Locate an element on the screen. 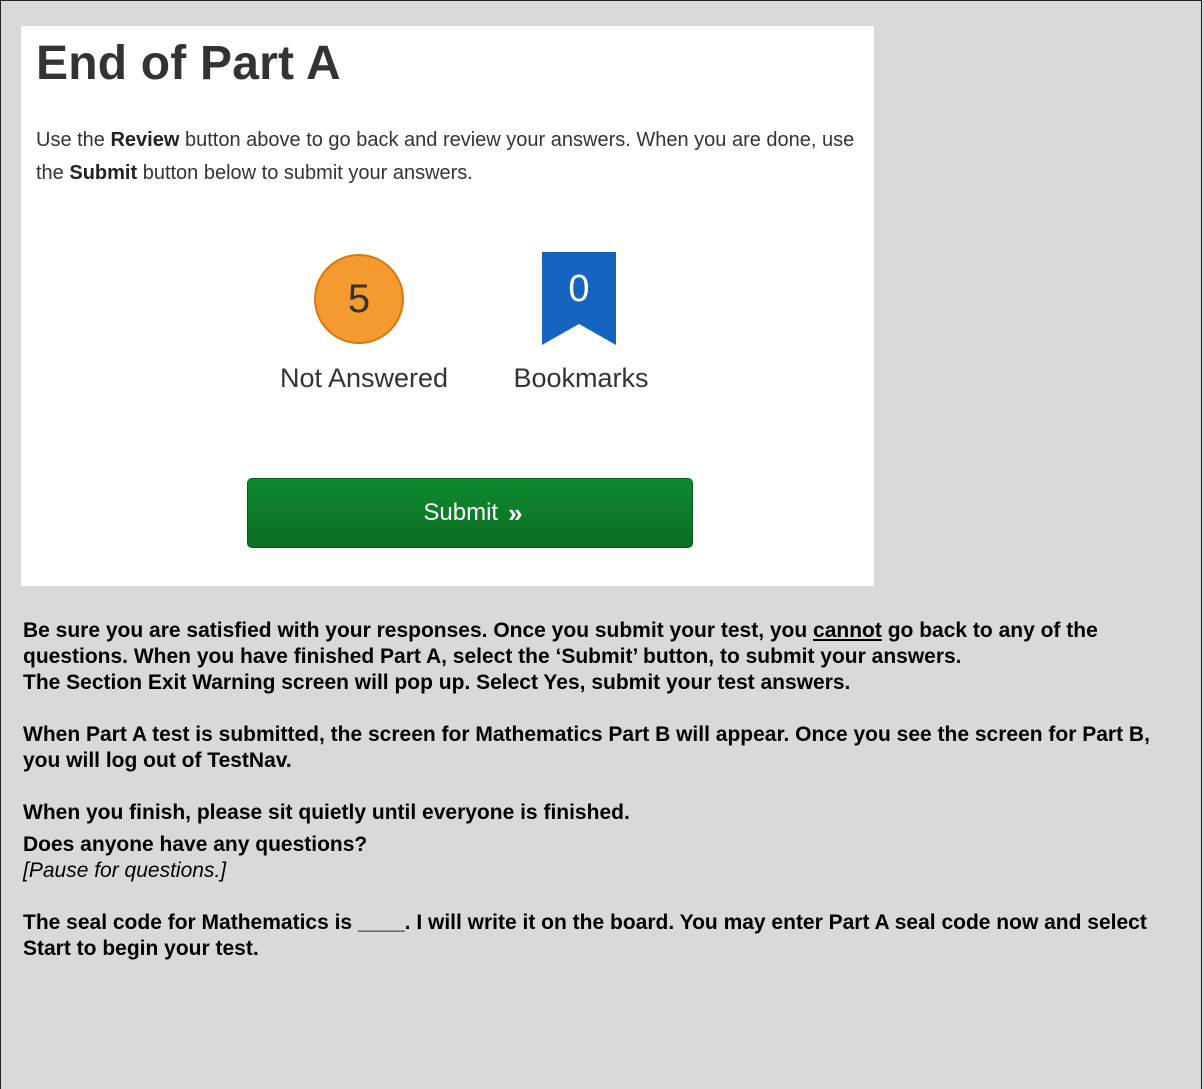 This screenshot has width=1204, height=1089. bookmarks-badge: 0 is located at coordinates (579, 298).